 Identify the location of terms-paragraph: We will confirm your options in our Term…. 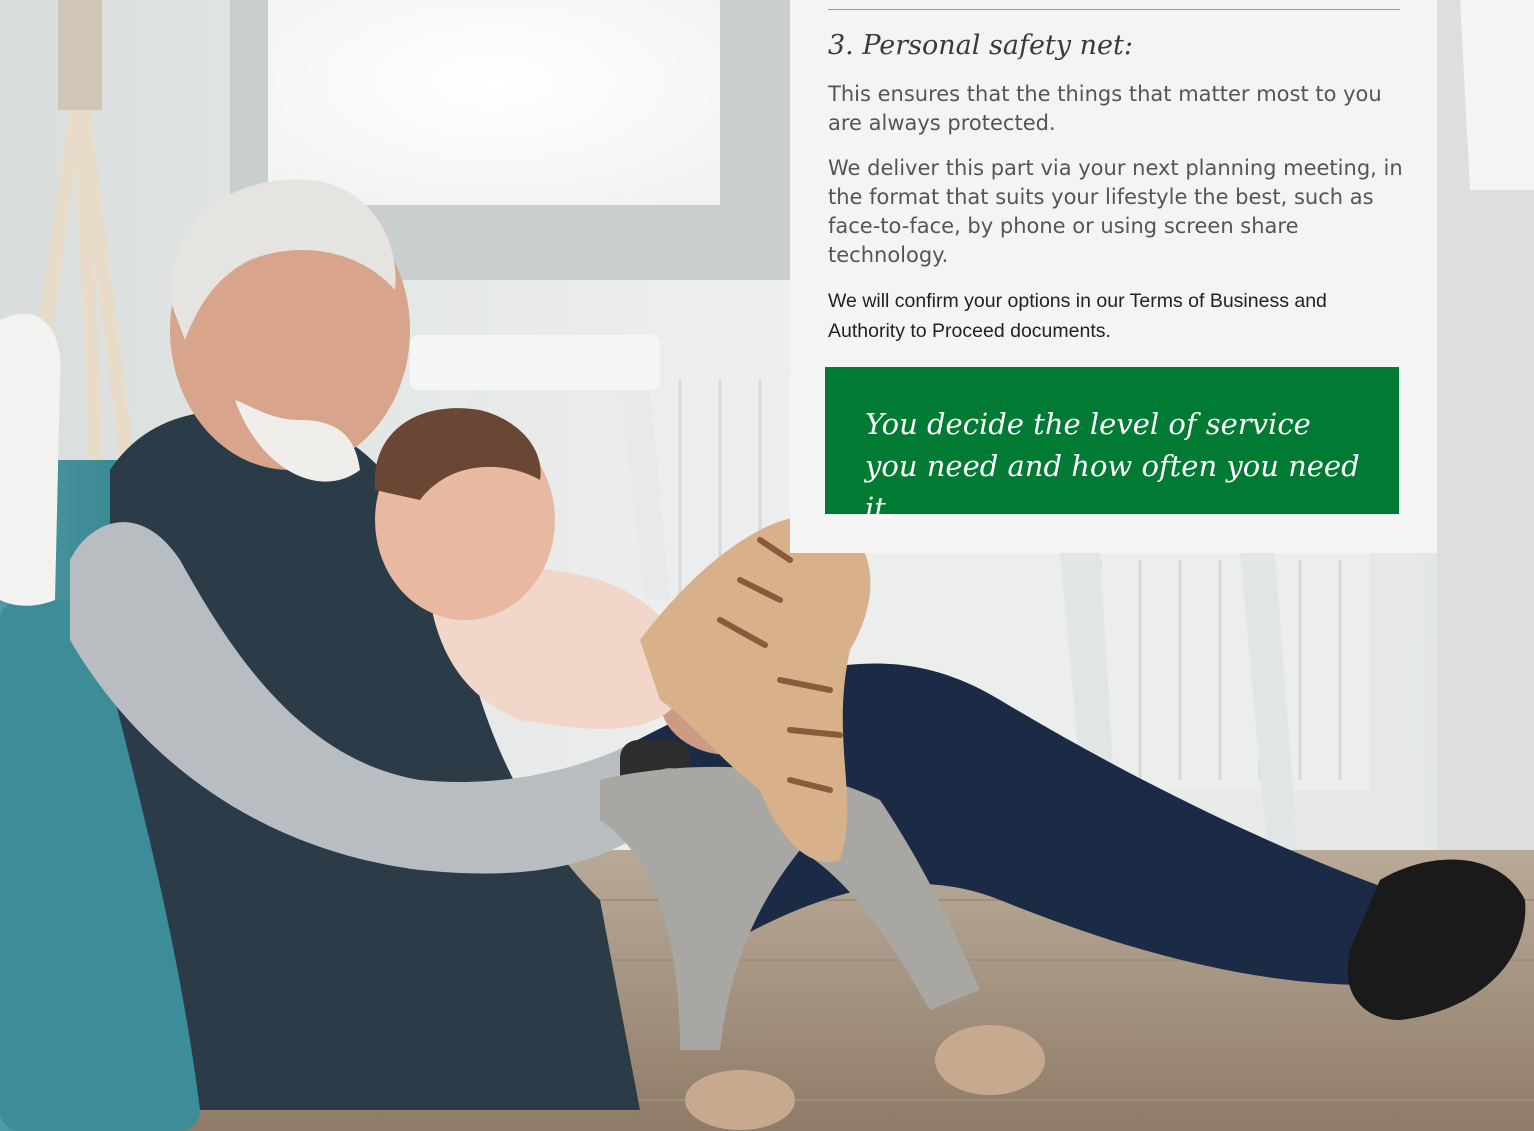
(1077, 316).